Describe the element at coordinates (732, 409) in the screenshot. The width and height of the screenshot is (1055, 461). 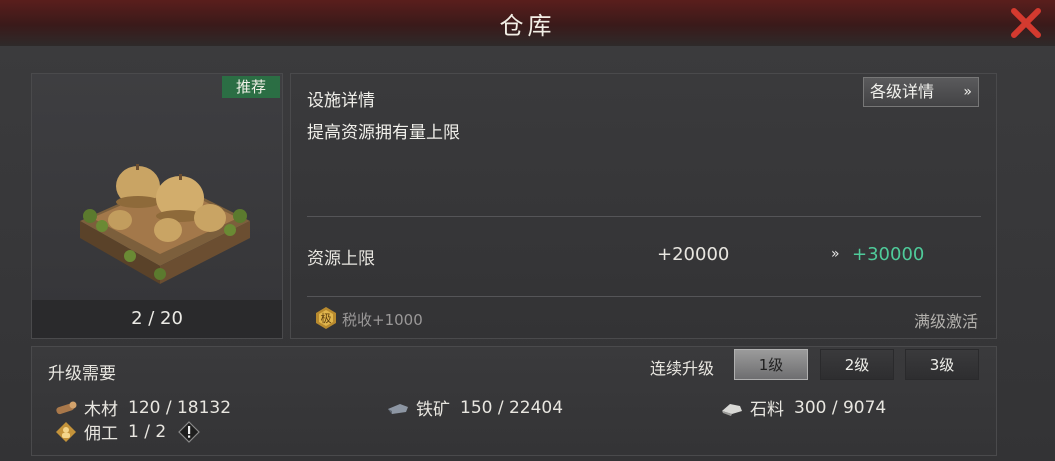
I see `stone-icon` at that location.